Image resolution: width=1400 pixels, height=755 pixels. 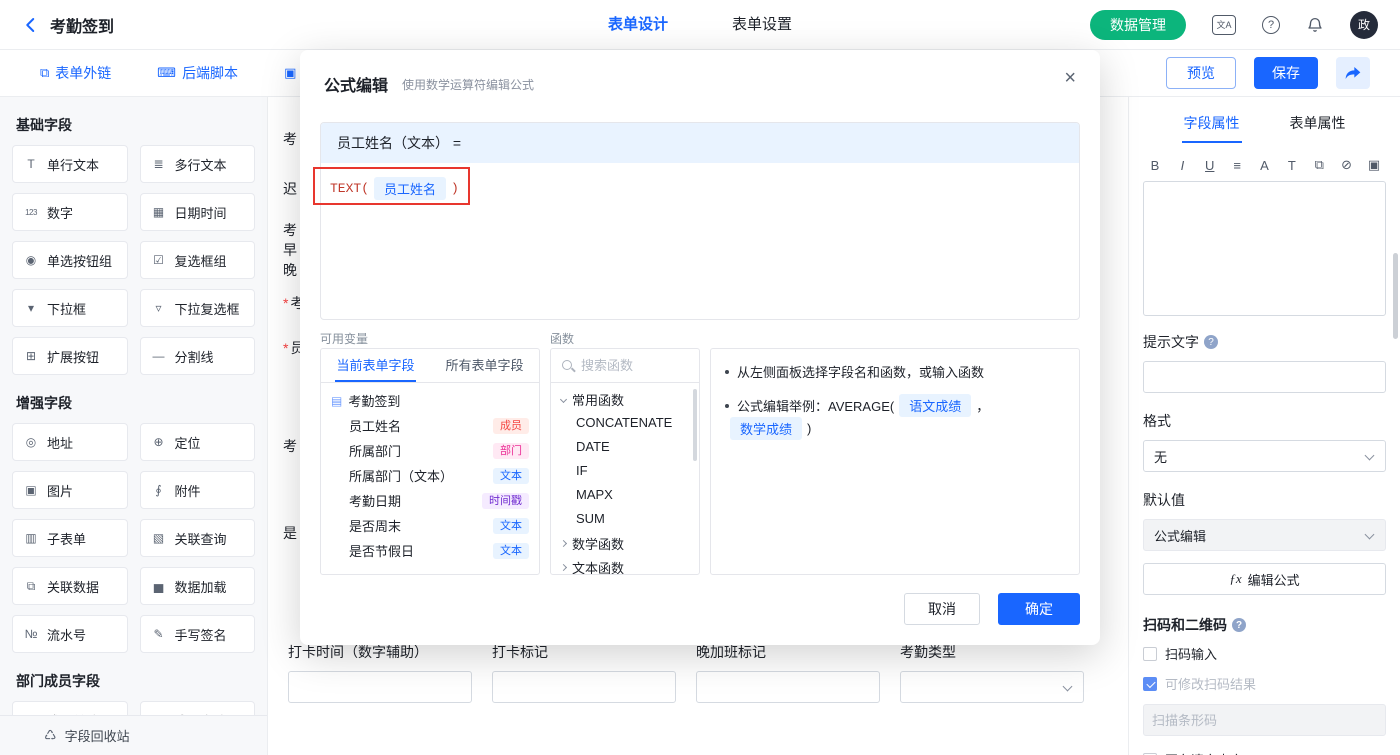 What do you see at coordinates (625, 471) in the screenshot?
I see `function-item: IF` at bounding box center [625, 471].